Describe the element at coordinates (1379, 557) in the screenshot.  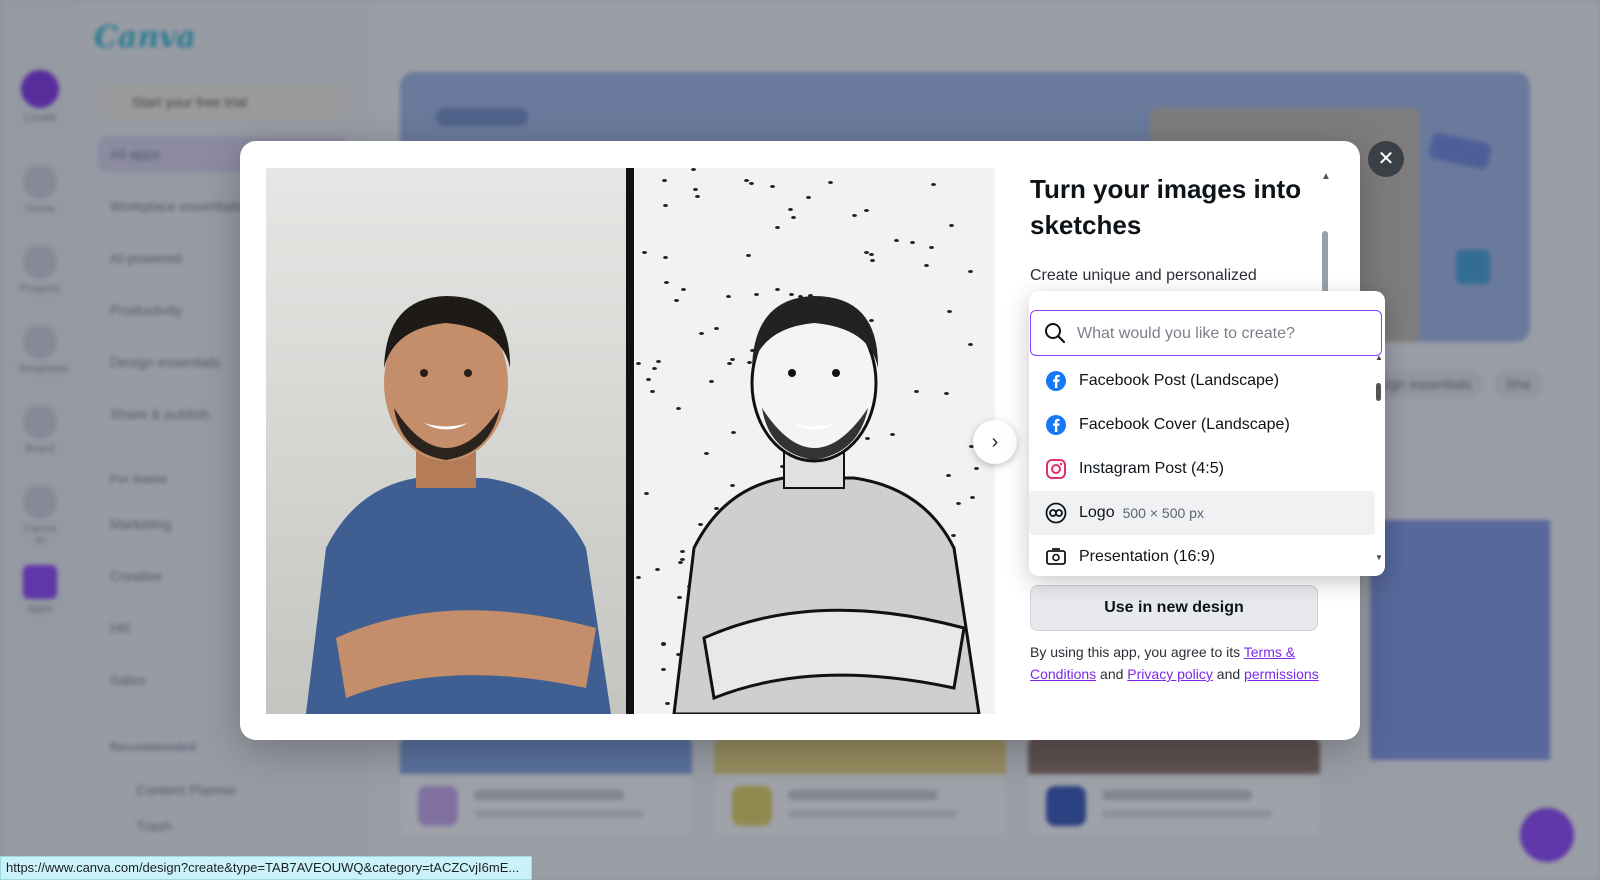
I see `scroll-down-icon: ▼` at that location.